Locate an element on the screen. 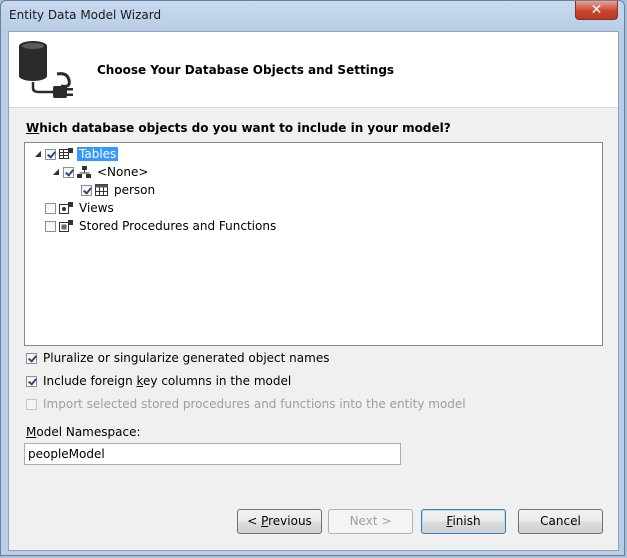  close-button: ✕ is located at coordinates (596, 10).